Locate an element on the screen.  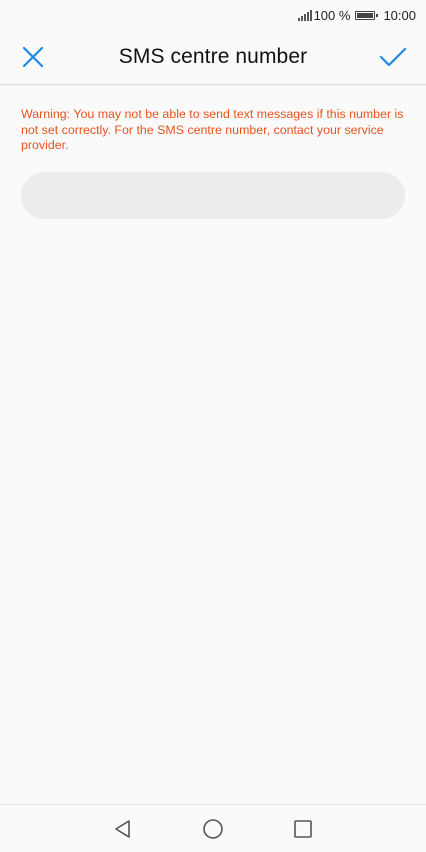
toolbar: SMS centre number is located at coordinates (213, 57).